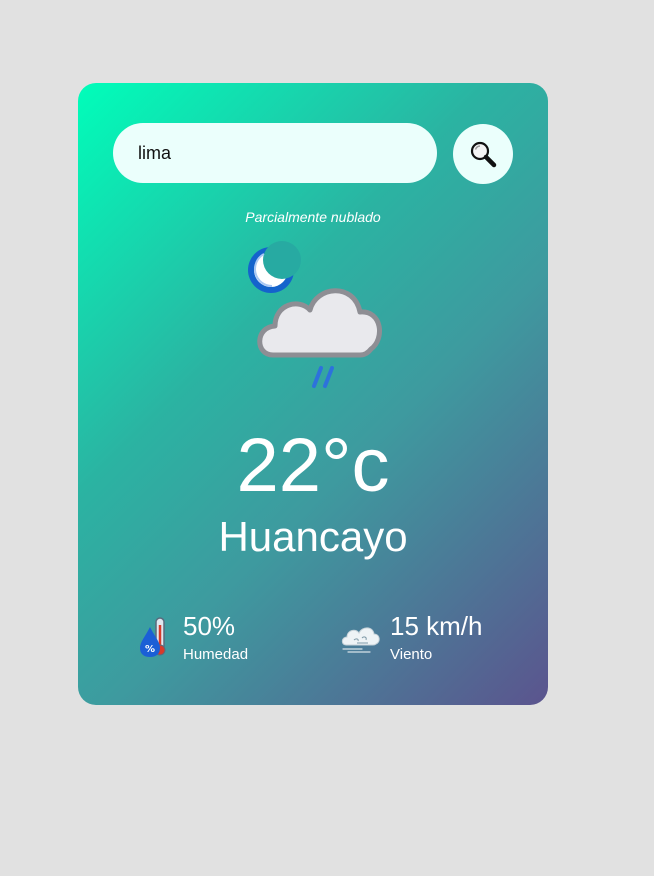 Image resolution: width=654 pixels, height=876 pixels. What do you see at coordinates (313, 536) in the screenshot?
I see `city-name: Huancayo` at bounding box center [313, 536].